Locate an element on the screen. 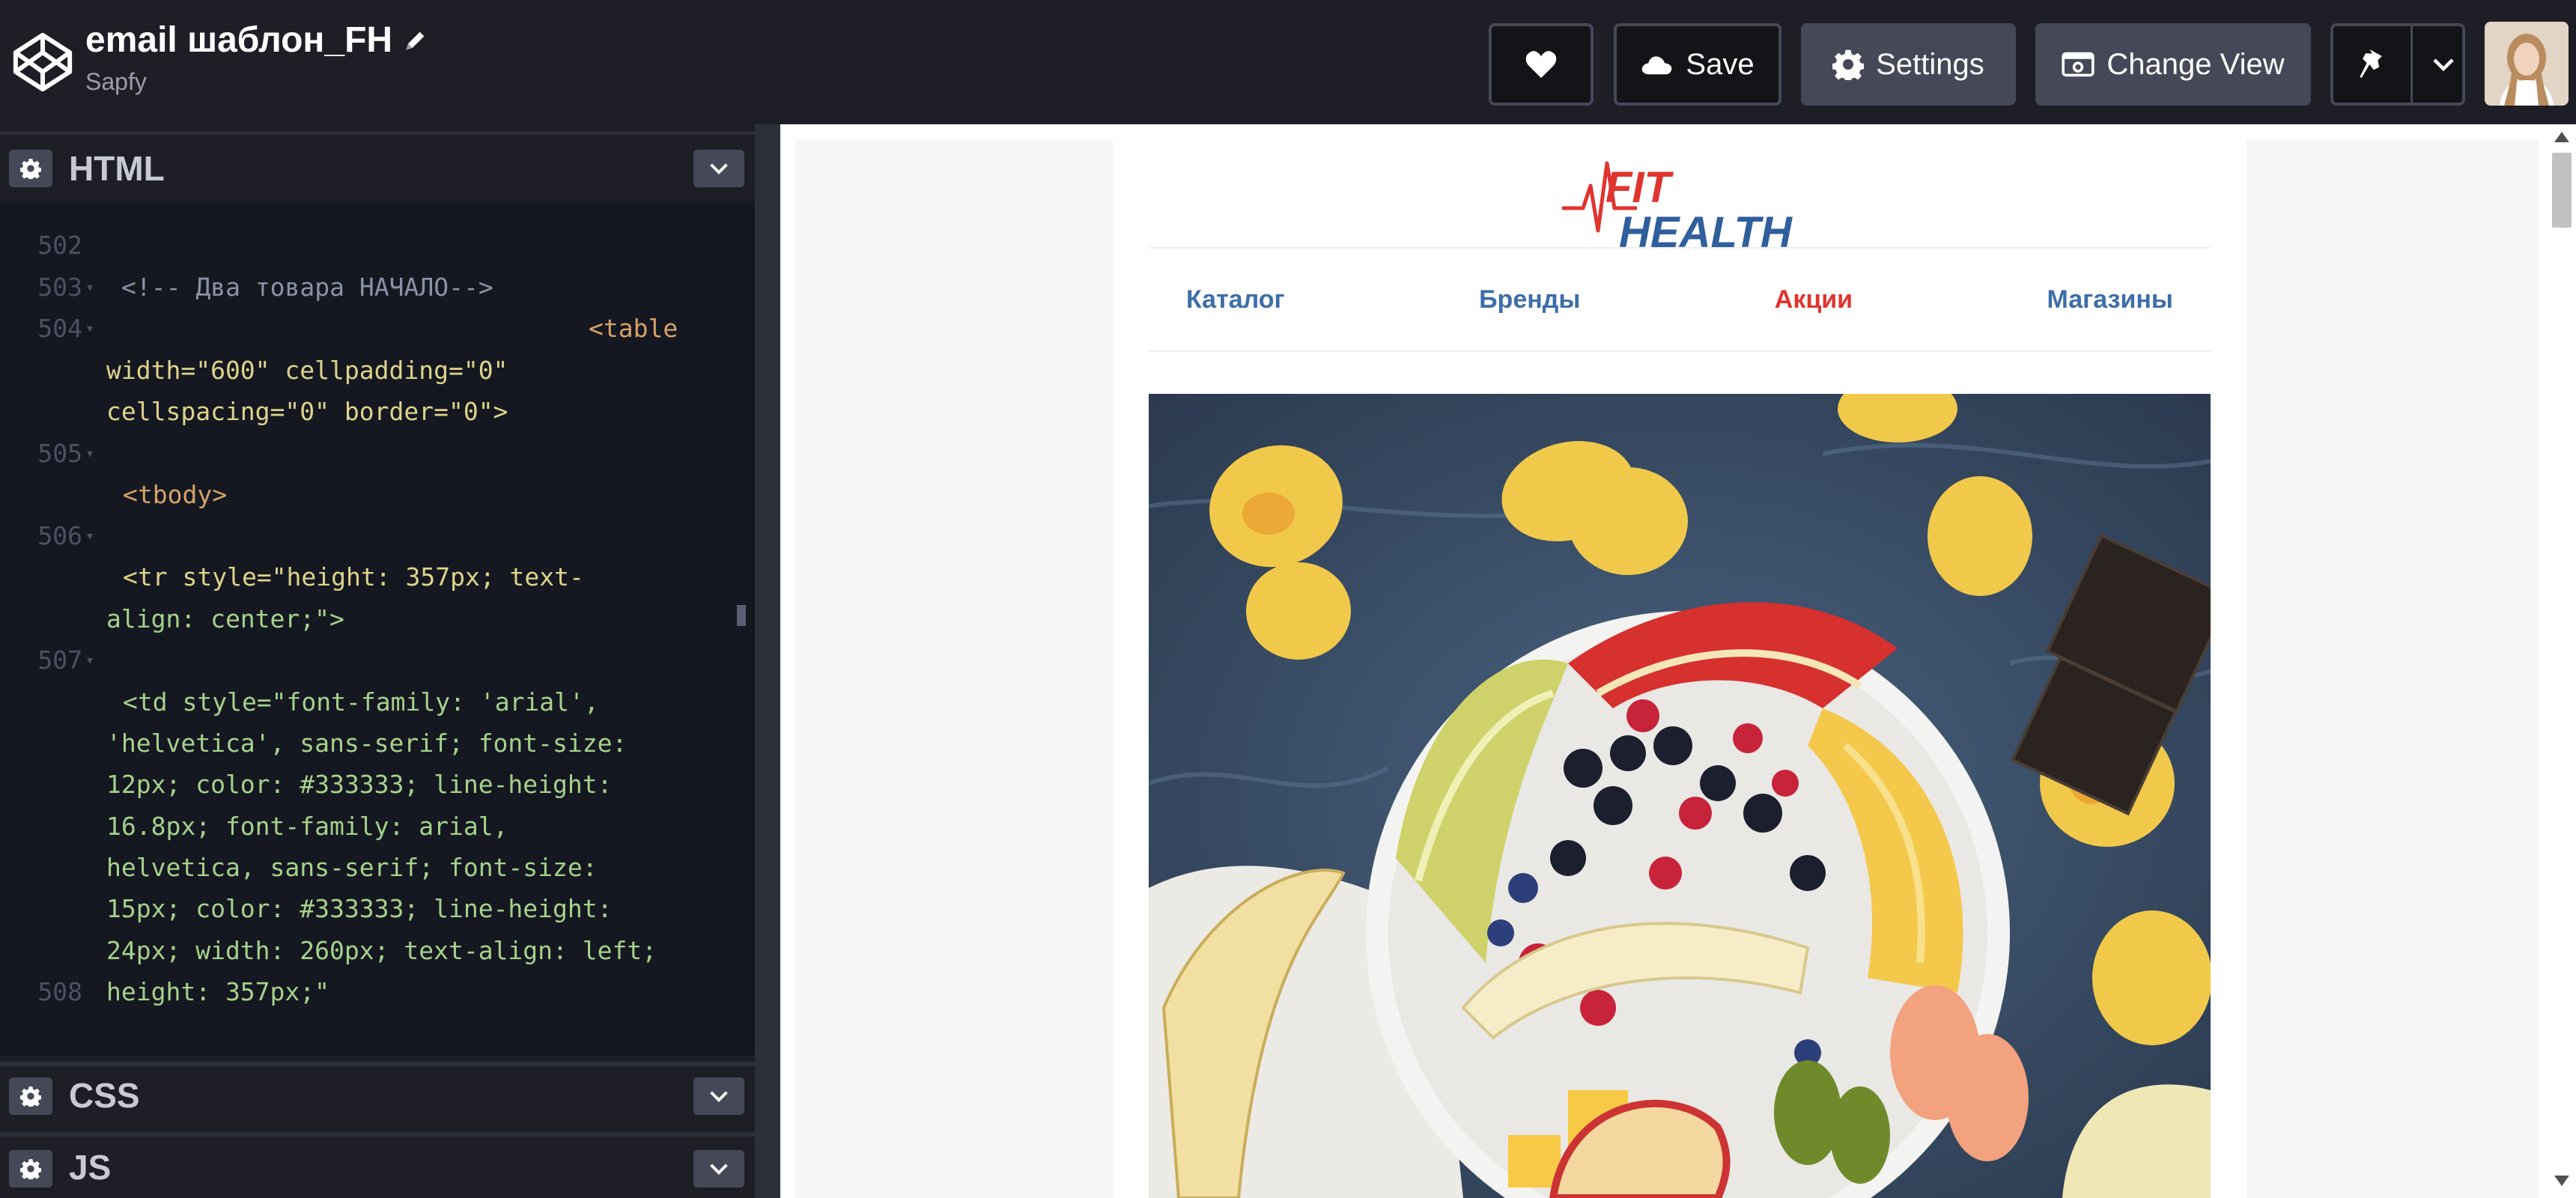  css-settings-button is located at coordinates (30, 1096).